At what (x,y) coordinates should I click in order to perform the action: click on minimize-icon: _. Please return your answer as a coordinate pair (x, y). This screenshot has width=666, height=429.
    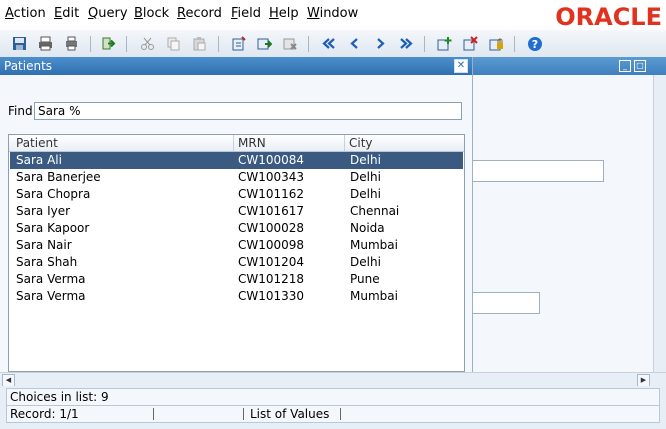
    Looking at the image, I should click on (625, 66).